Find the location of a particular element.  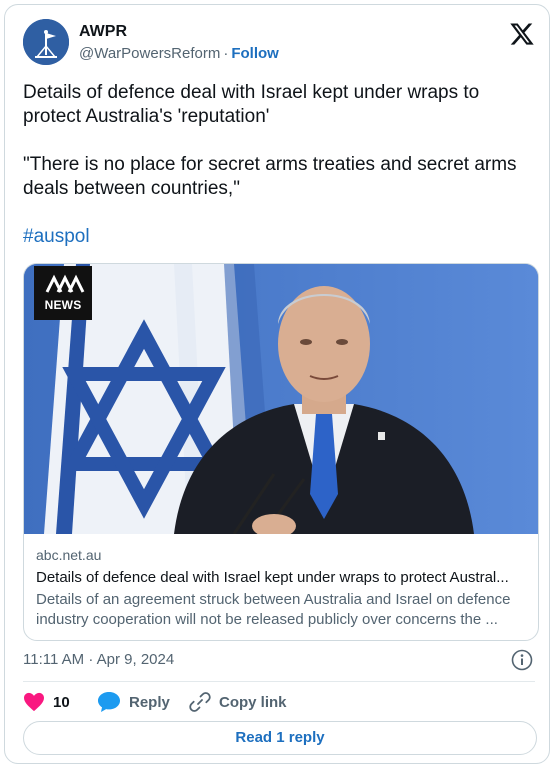

read-reply-button: Read 1 reply is located at coordinates (280, 738).